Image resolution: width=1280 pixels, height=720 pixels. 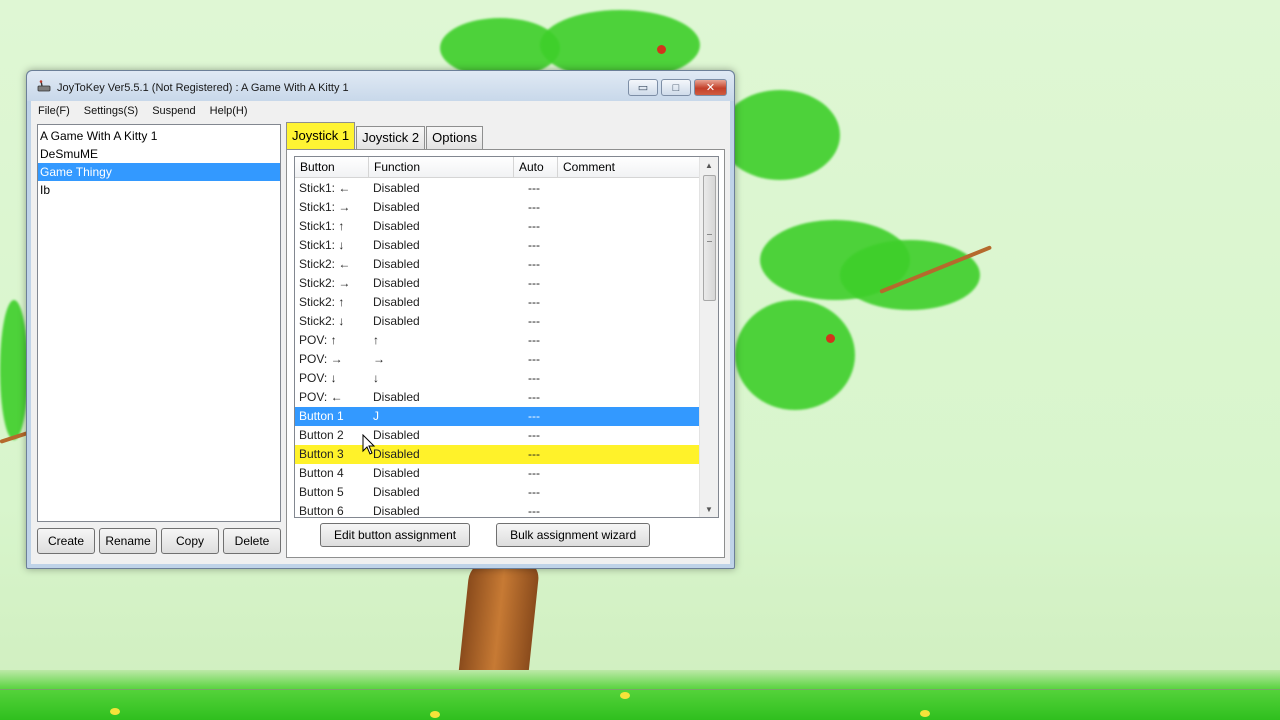 I want to click on column-header-auto: Auto, so click(x=536, y=167).